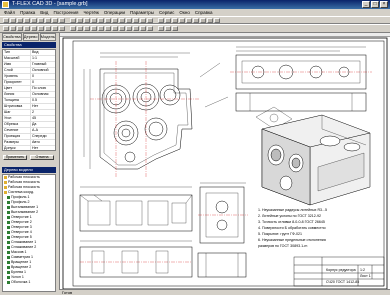 The width and height of the screenshot is (390, 295). I want to click on property-value: 2, so click(32, 112).